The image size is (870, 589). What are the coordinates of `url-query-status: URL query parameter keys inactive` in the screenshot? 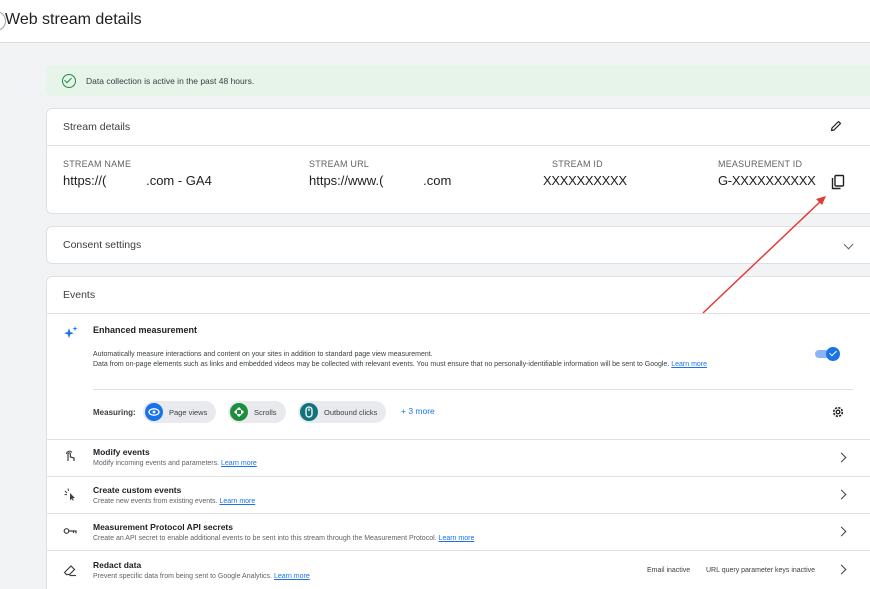 It's located at (761, 570).